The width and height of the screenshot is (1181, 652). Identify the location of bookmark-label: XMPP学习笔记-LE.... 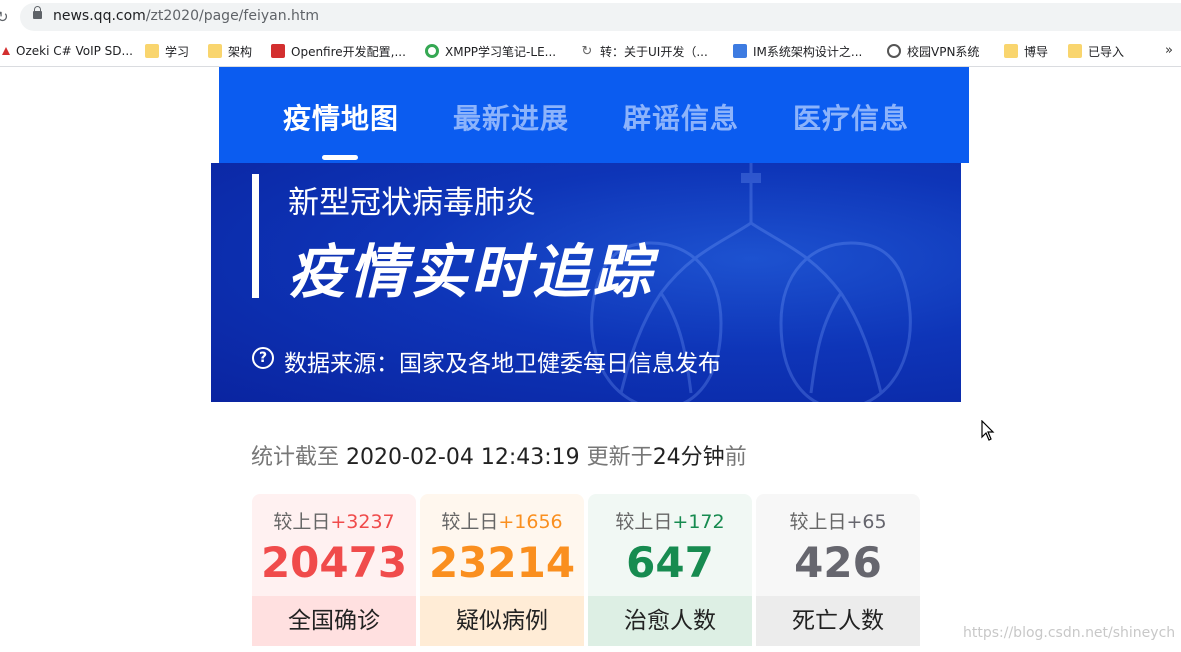
(501, 51).